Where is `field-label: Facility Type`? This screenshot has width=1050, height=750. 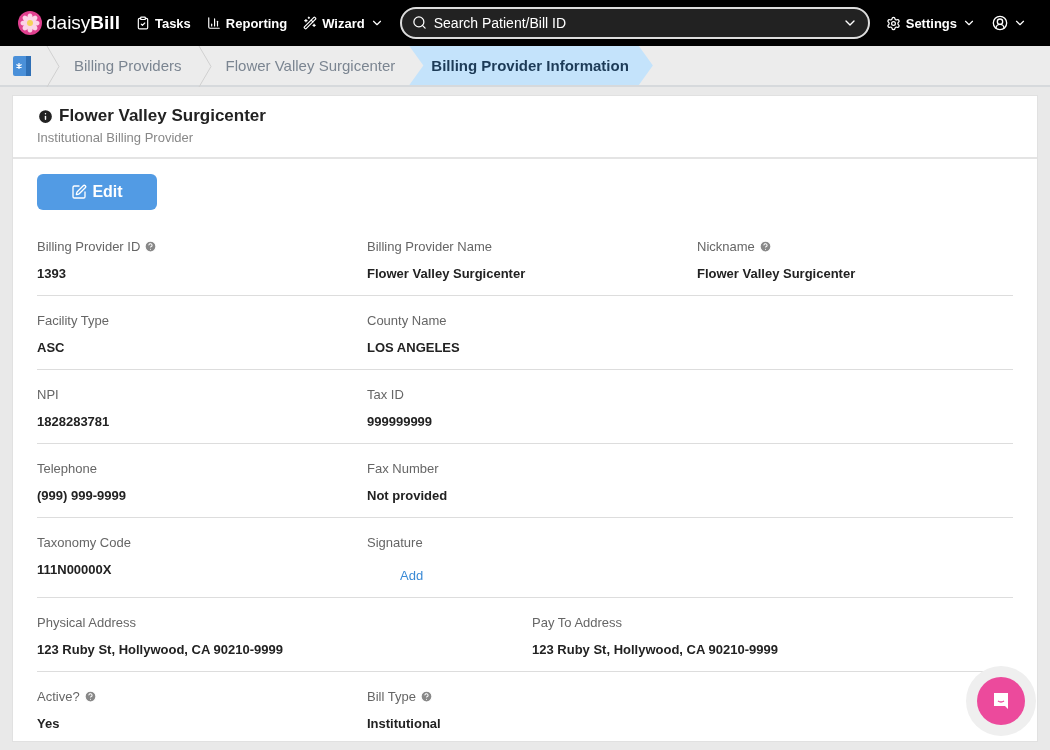
field-label: Facility Type is located at coordinates (73, 320).